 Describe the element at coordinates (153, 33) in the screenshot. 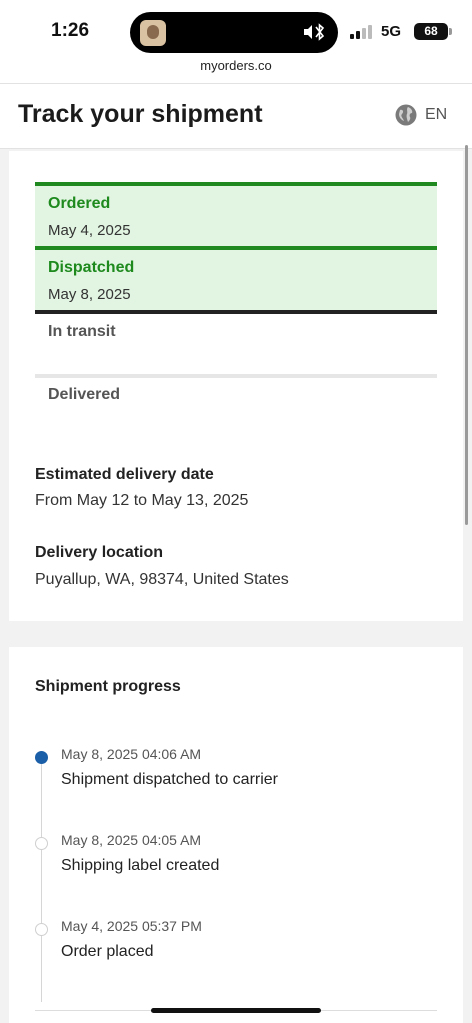

I see `now-playing-artwork` at that location.